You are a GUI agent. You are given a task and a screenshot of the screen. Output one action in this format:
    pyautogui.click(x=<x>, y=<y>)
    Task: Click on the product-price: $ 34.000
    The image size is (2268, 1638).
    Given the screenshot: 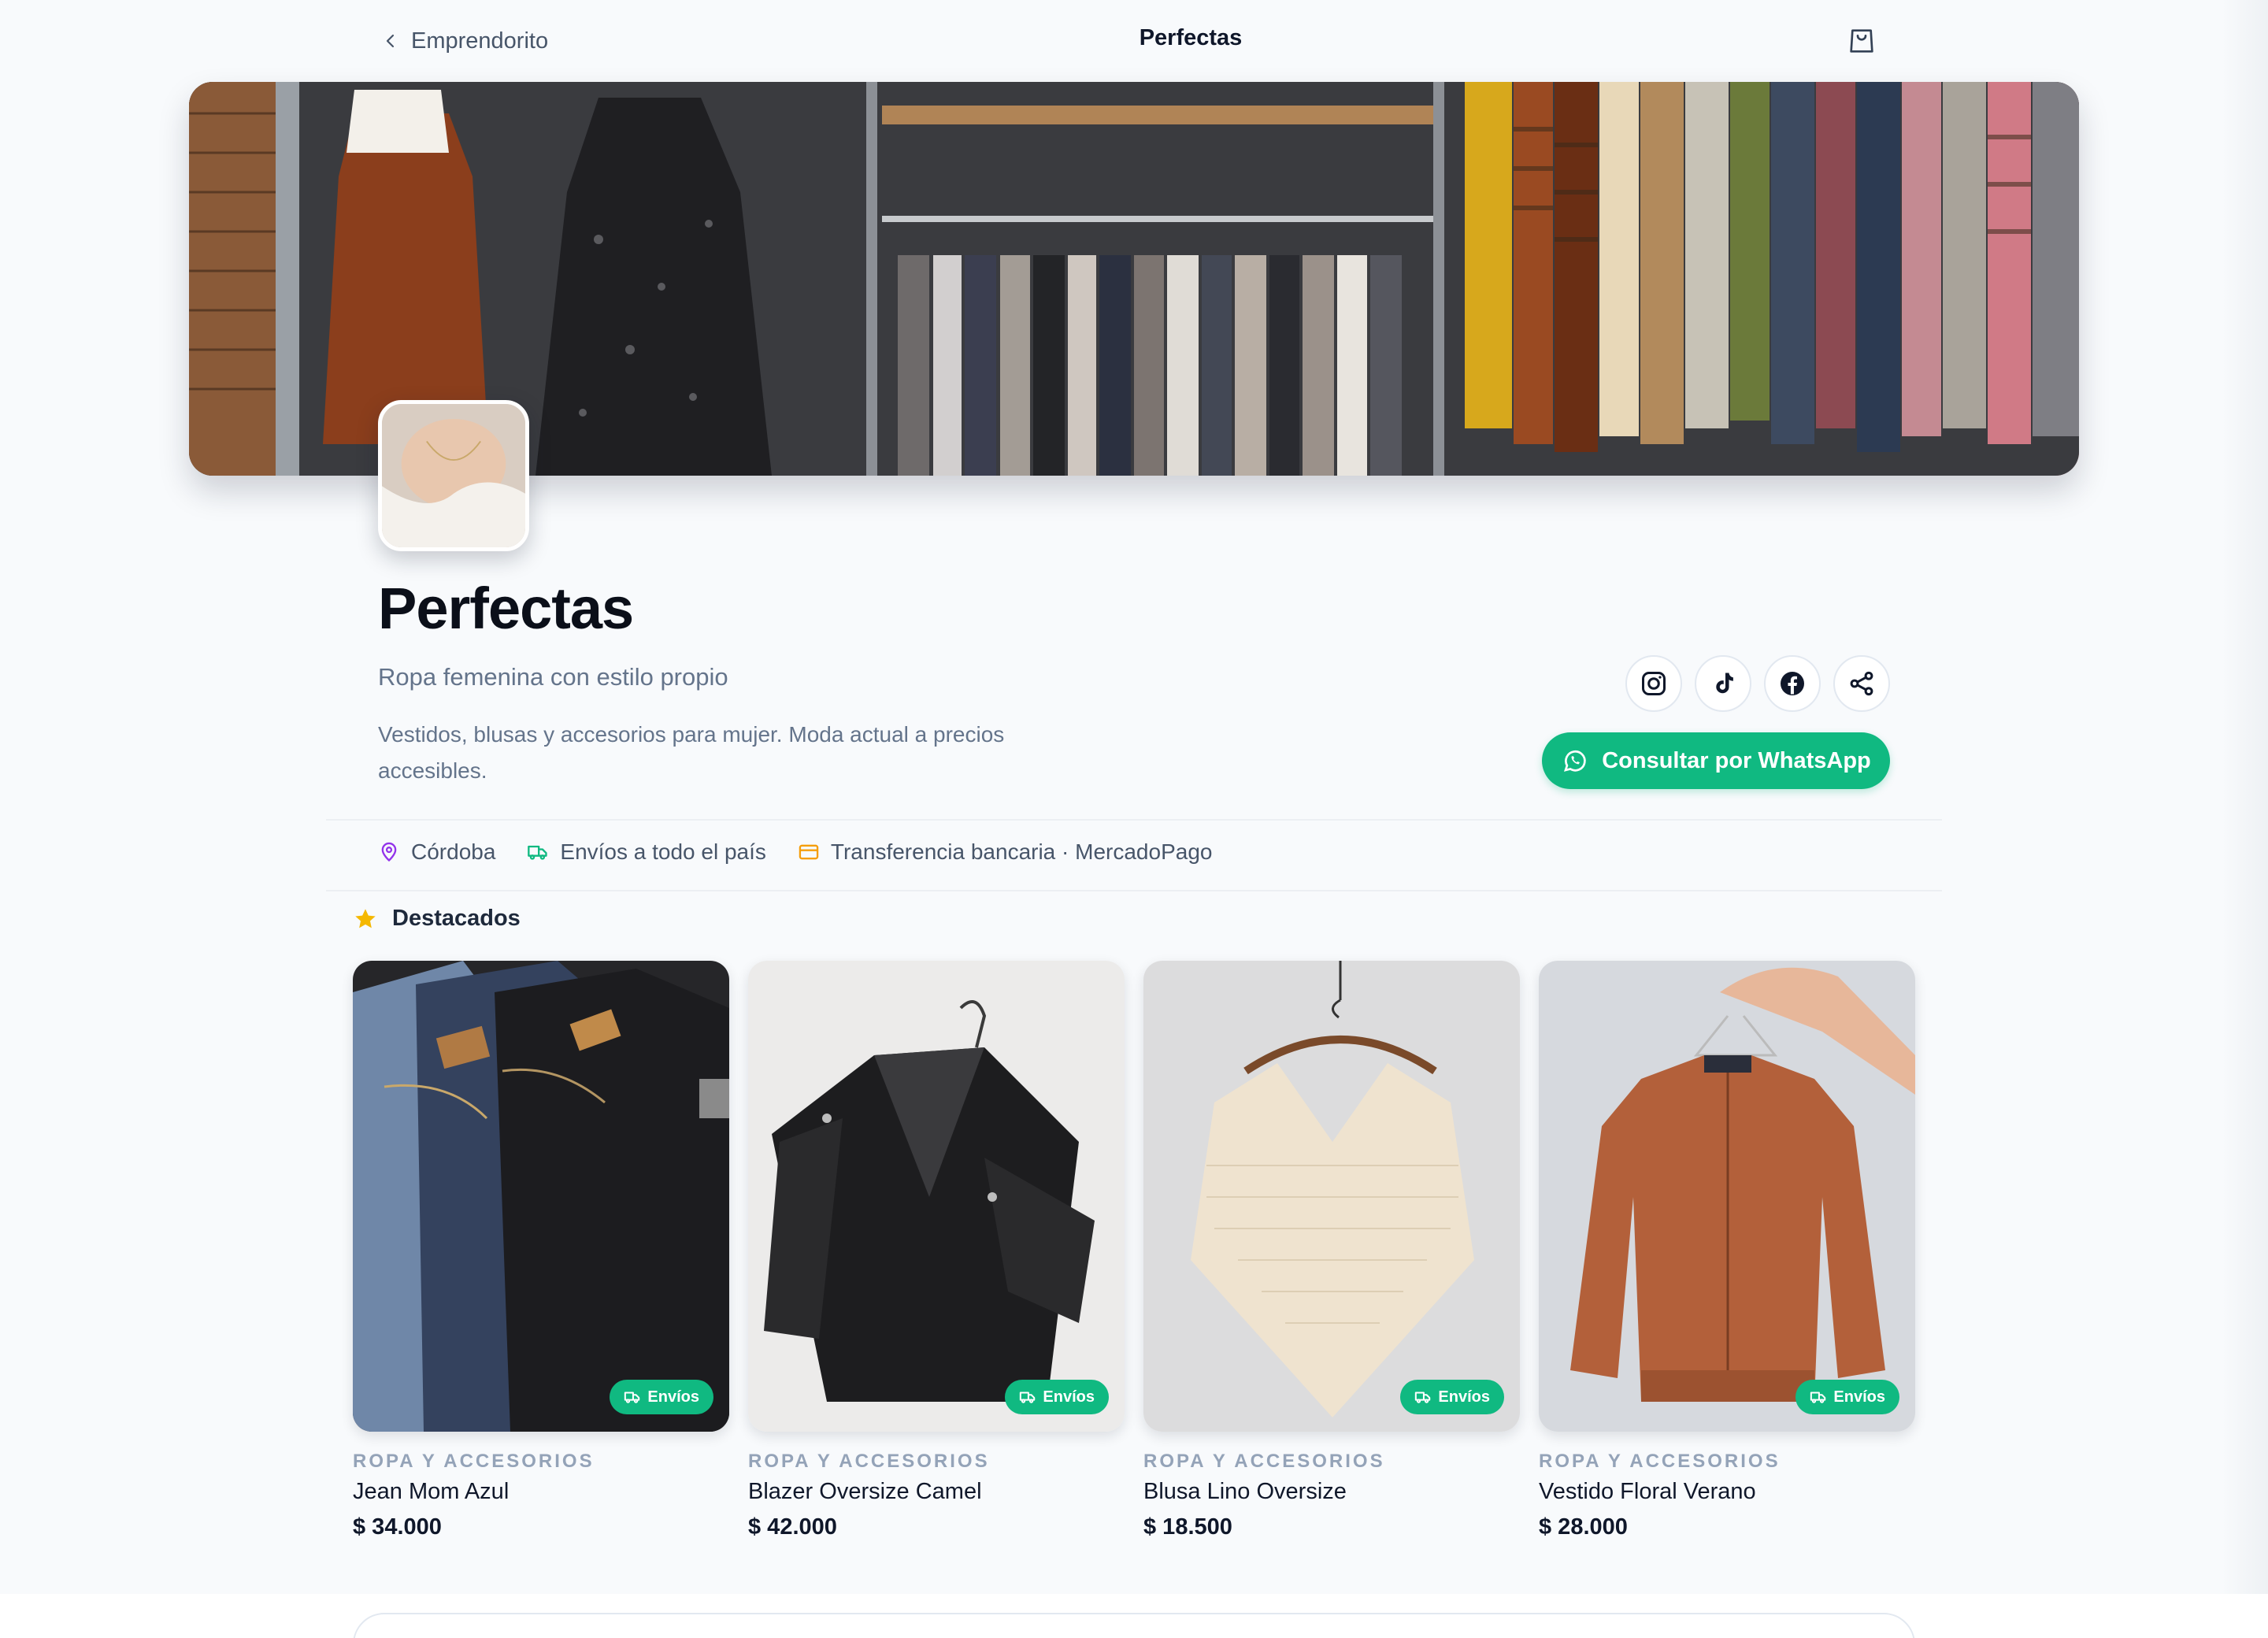 What is the action you would take?
    pyautogui.click(x=397, y=1527)
    